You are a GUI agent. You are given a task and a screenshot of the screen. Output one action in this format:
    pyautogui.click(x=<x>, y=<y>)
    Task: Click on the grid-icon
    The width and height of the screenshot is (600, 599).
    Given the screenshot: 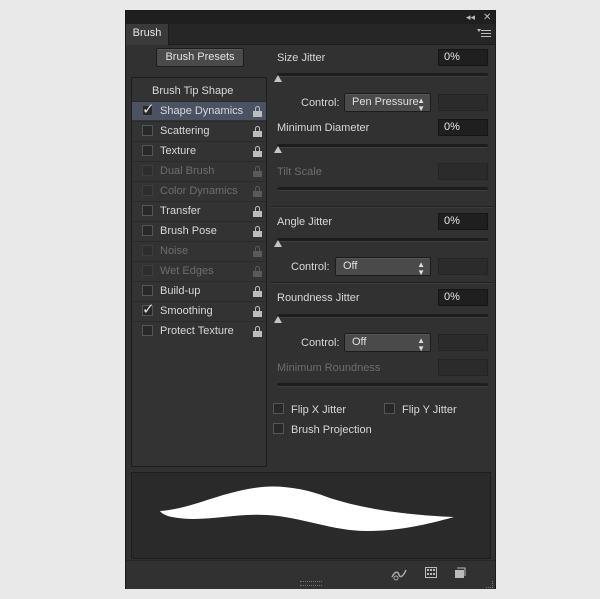 What is the action you would take?
    pyautogui.click(x=431, y=572)
    